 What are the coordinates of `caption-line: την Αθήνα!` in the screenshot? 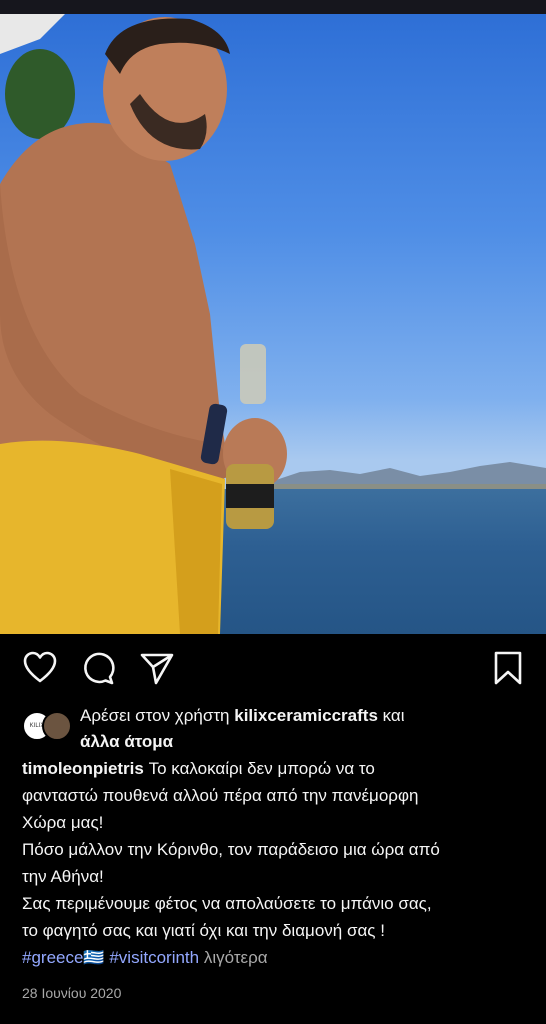 It's located at (63, 876).